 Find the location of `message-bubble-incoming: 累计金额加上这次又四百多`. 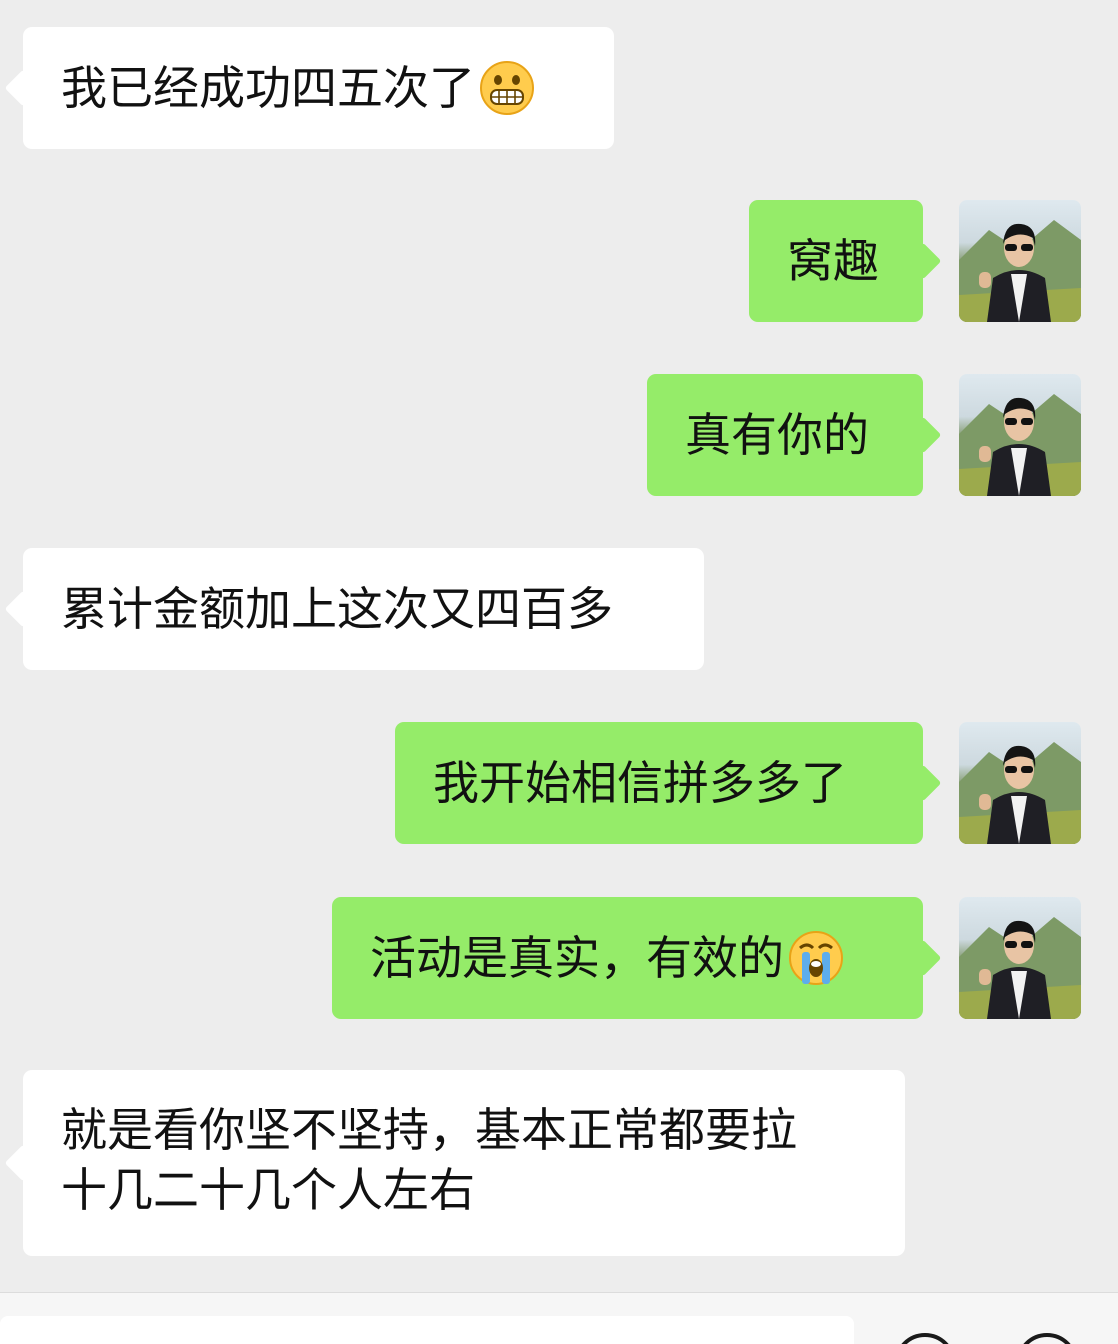

message-bubble-incoming: 累计金额加上这次又四百多 is located at coordinates (363, 609).